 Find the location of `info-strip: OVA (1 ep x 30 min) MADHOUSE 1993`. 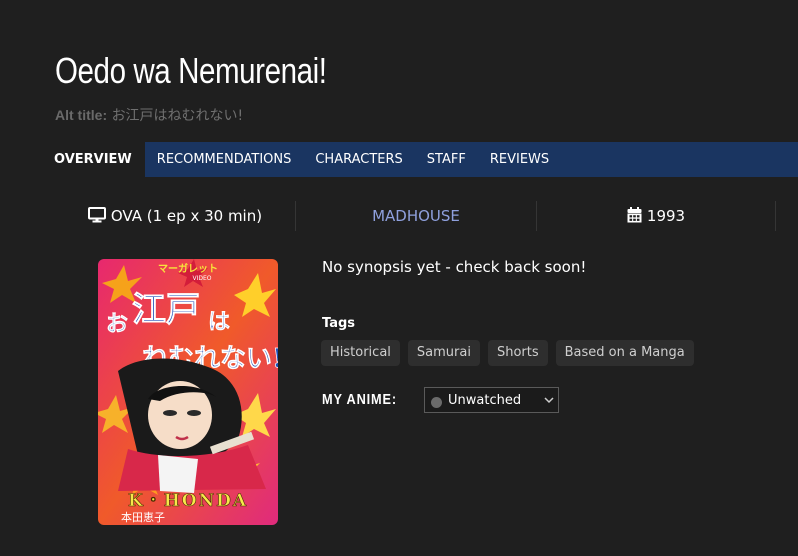

info-strip: OVA (1 ep x 30 min) MADHOUSE 1993 is located at coordinates (426, 216).